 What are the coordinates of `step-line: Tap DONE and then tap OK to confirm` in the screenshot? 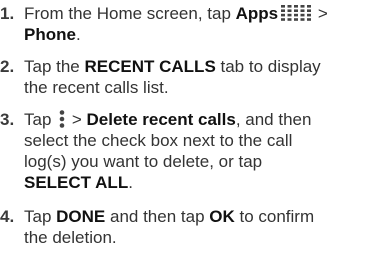 It's located at (203, 216).